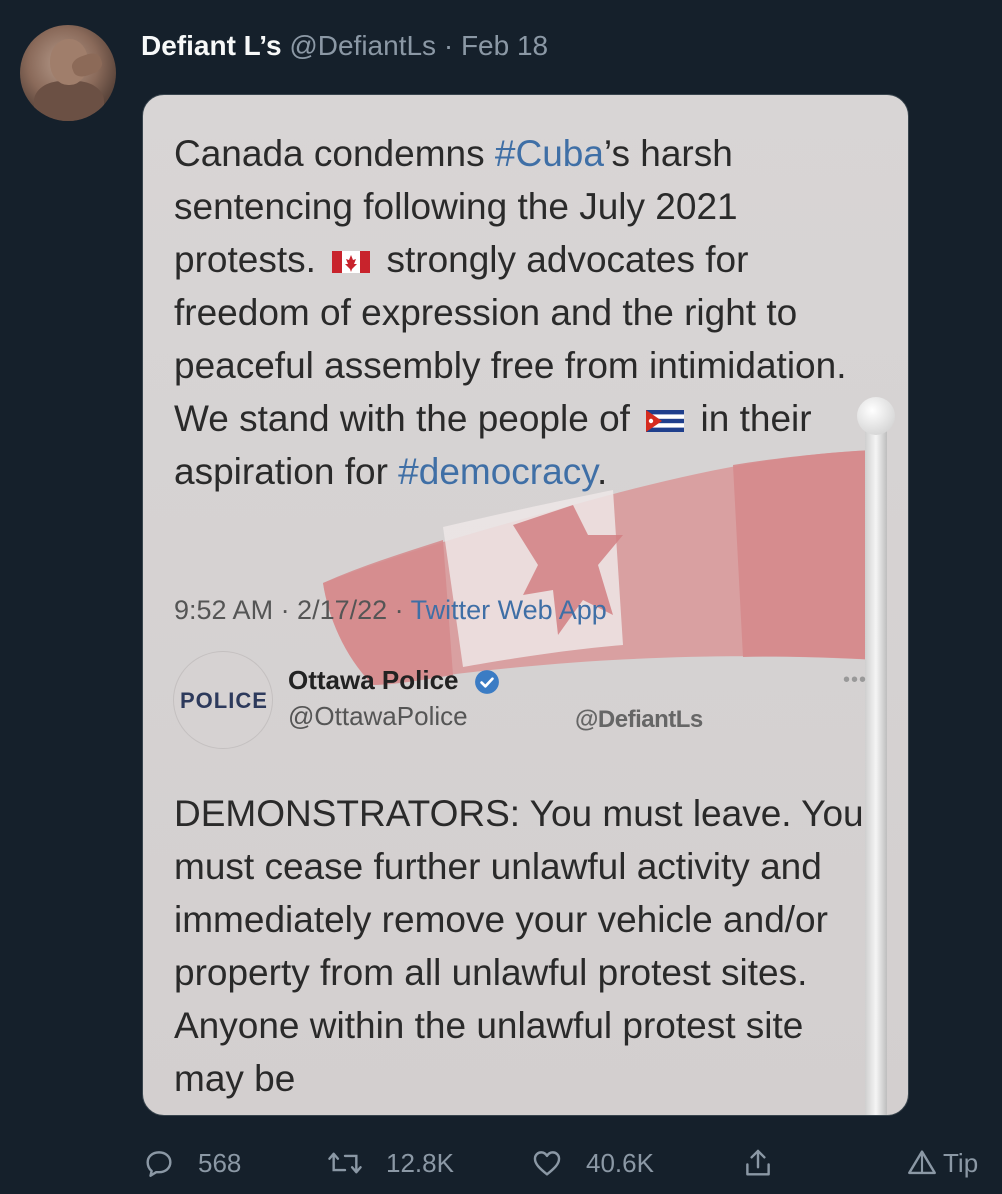  What do you see at coordinates (620, 1162) in the screenshot?
I see `like-count: 40.6K` at bounding box center [620, 1162].